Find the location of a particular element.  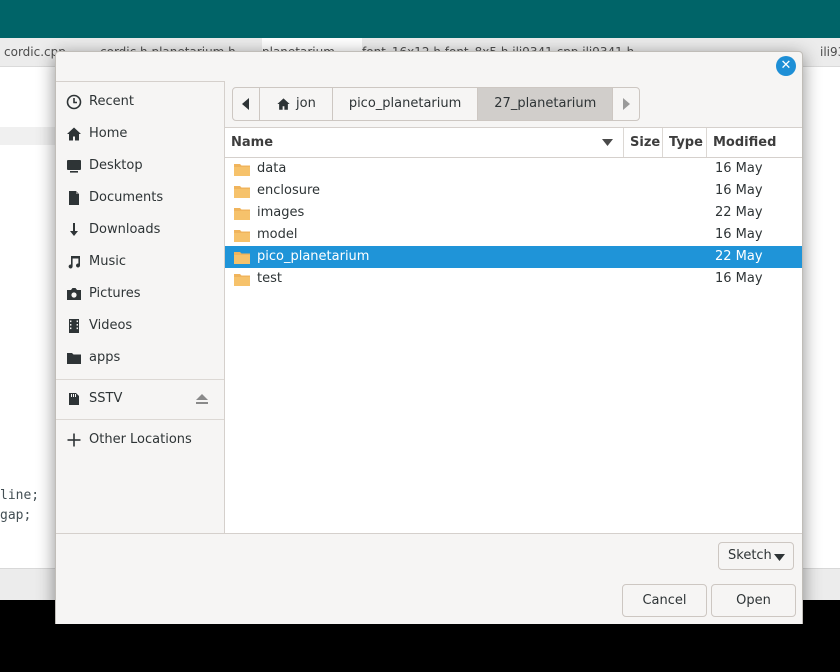

sidebar-item-label: Downloads is located at coordinates (125, 229).